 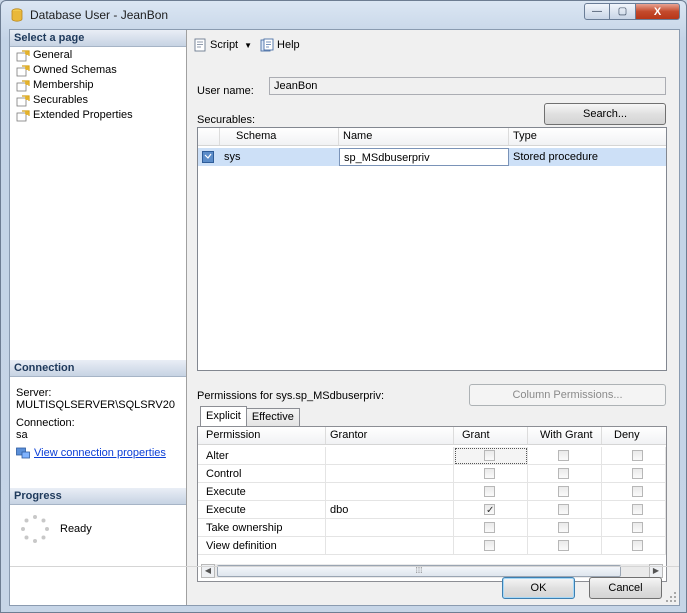 What do you see at coordinates (432, 528) in the screenshot?
I see `table-row: Take ownership` at bounding box center [432, 528].